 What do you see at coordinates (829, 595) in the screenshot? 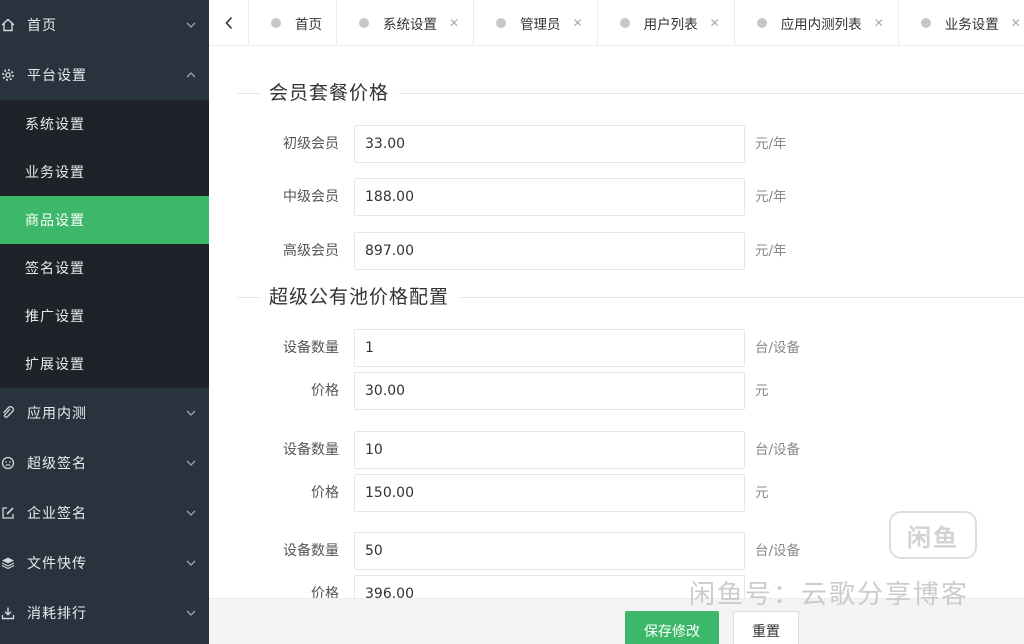
I see `watermark-text: 闲鱼号：云歌分享博客` at bounding box center [829, 595].